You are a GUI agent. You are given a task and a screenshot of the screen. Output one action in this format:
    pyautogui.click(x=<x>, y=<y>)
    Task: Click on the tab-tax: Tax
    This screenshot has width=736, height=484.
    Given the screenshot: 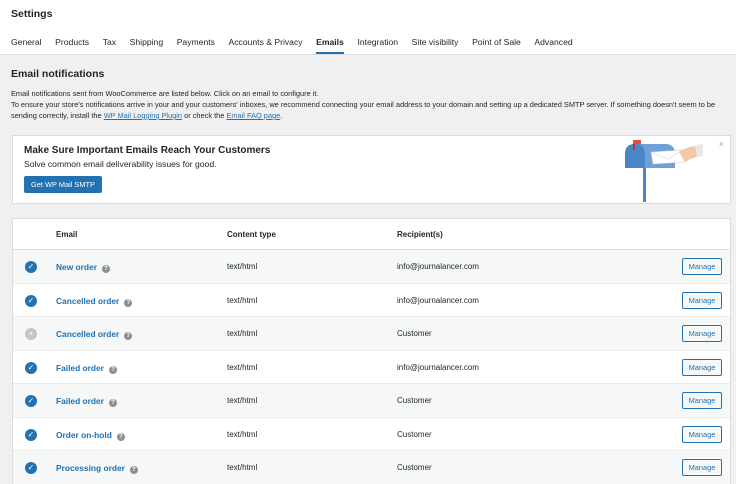 What is the action you would take?
    pyautogui.click(x=109, y=45)
    